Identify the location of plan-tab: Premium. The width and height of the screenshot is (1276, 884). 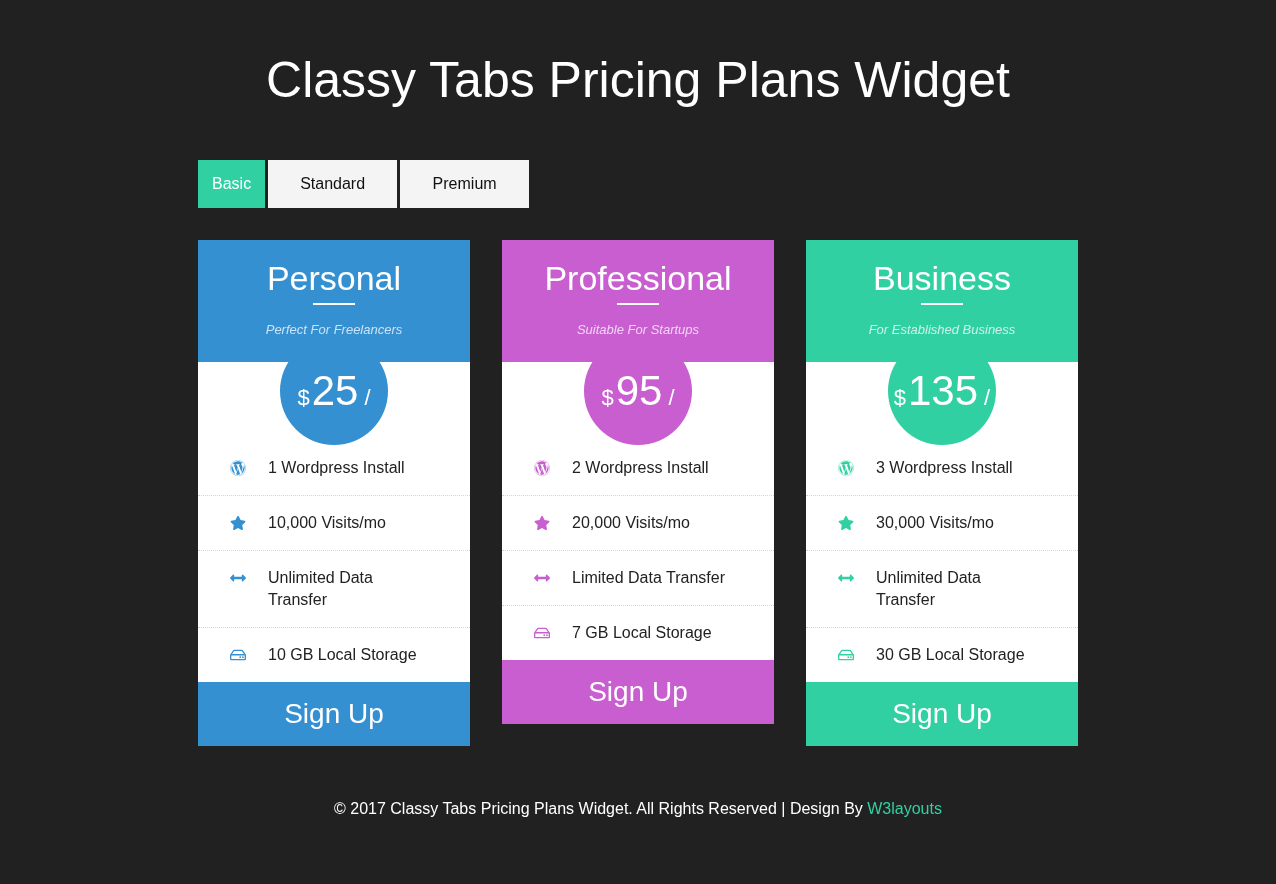
(465, 184).